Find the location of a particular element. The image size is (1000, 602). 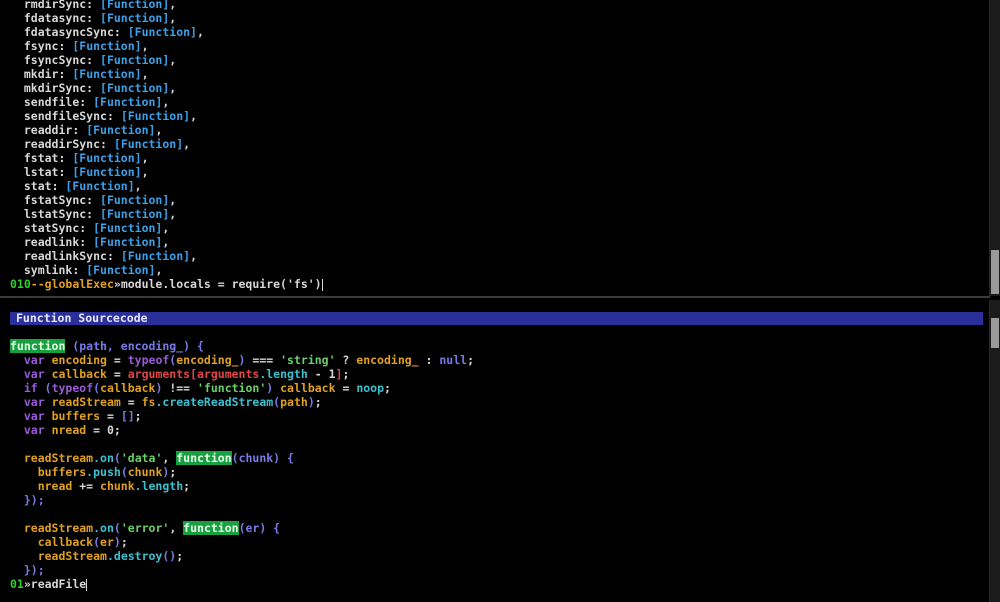

property: .length is located at coordinates (283, 374).